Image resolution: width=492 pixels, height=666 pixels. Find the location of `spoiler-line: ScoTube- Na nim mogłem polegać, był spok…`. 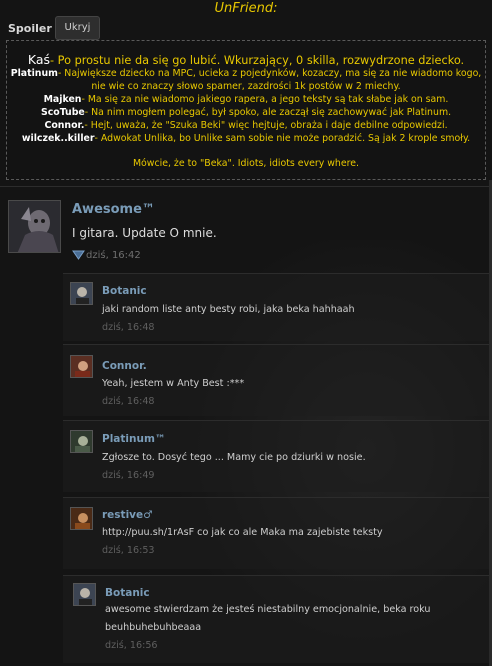

spoiler-line: ScoTube- Na nim mogłem polegać, był spok… is located at coordinates (246, 112).